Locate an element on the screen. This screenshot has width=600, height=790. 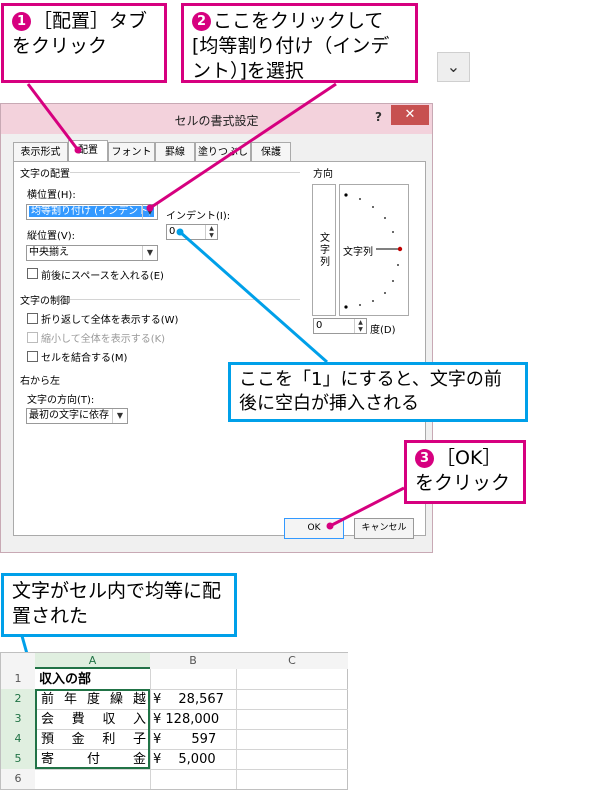
vertical-text-box: 文字列 is located at coordinates (324, 250).